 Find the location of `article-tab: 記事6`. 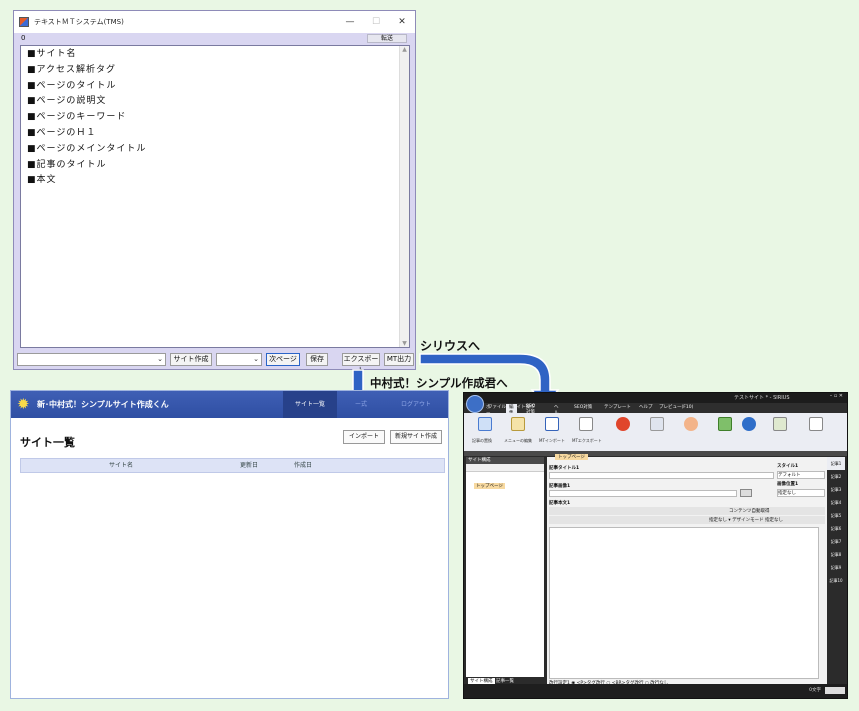

article-tab: 記事6 is located at coordinates (836, 528).